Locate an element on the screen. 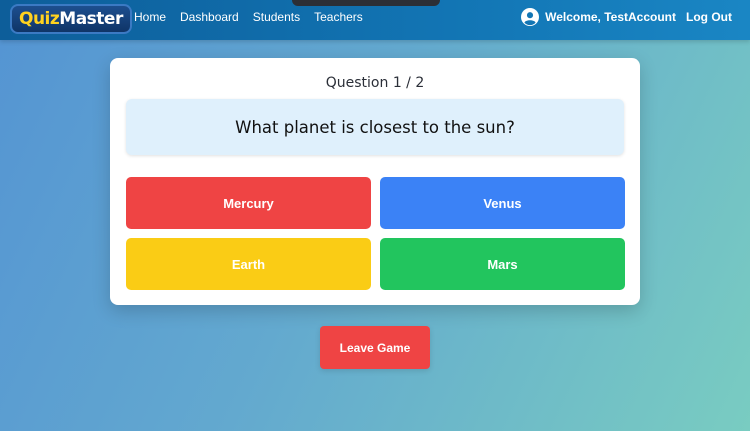  answer-button-mercury: Mercury is located at coordinates (248, 203).